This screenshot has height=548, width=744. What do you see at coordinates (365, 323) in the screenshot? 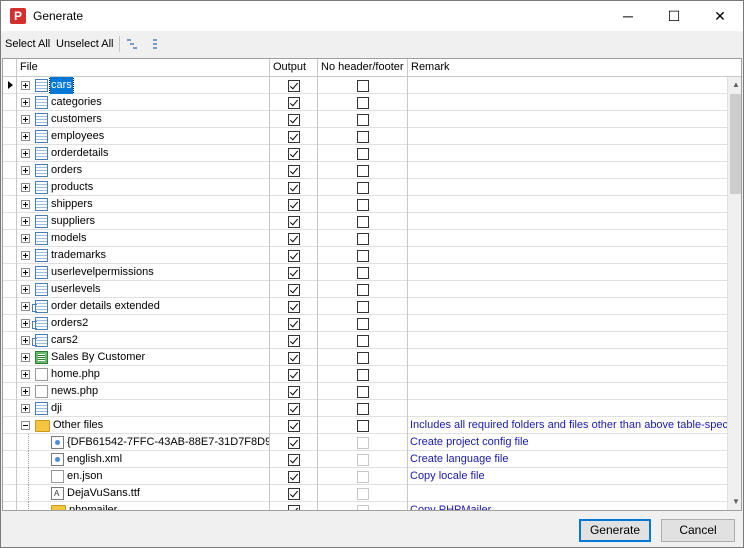
I see `table-row: orders2` at bounding box center [365, 323].